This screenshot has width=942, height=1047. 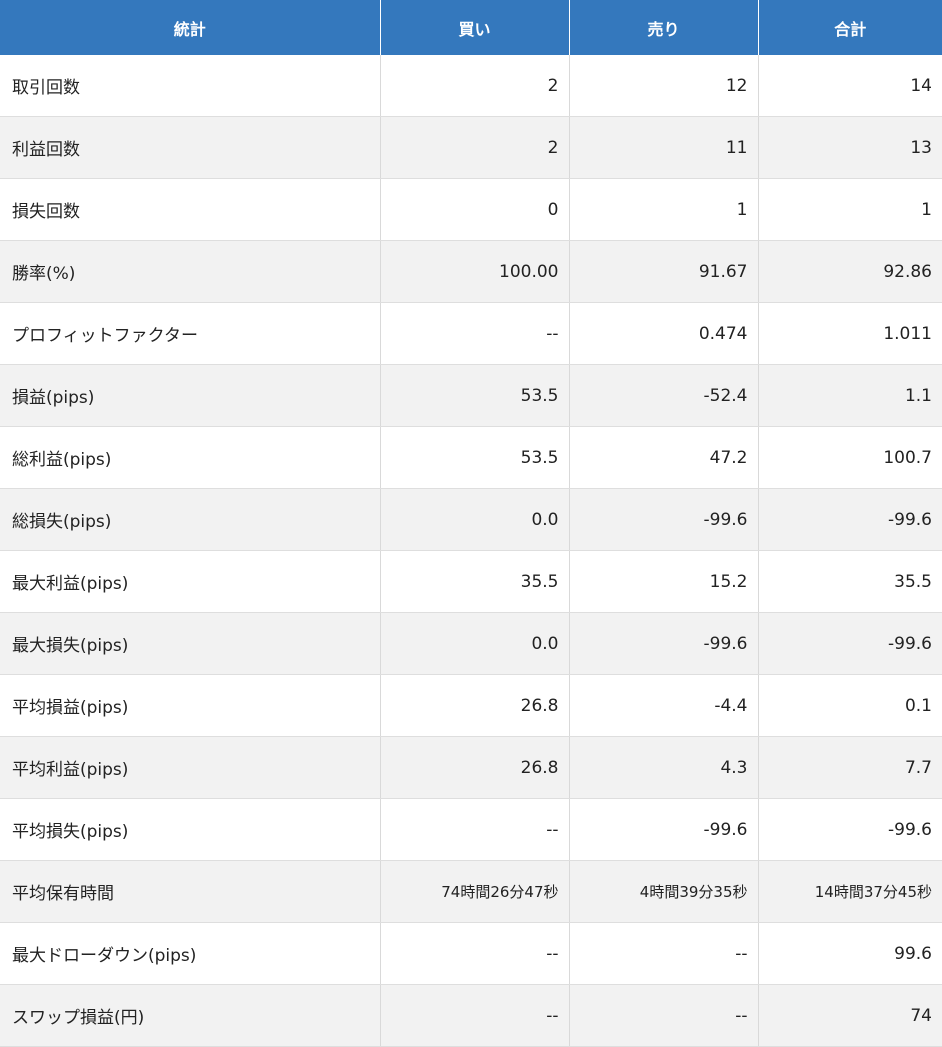 I want to click on column-header-total: 合計, so click(x=850, y=27).